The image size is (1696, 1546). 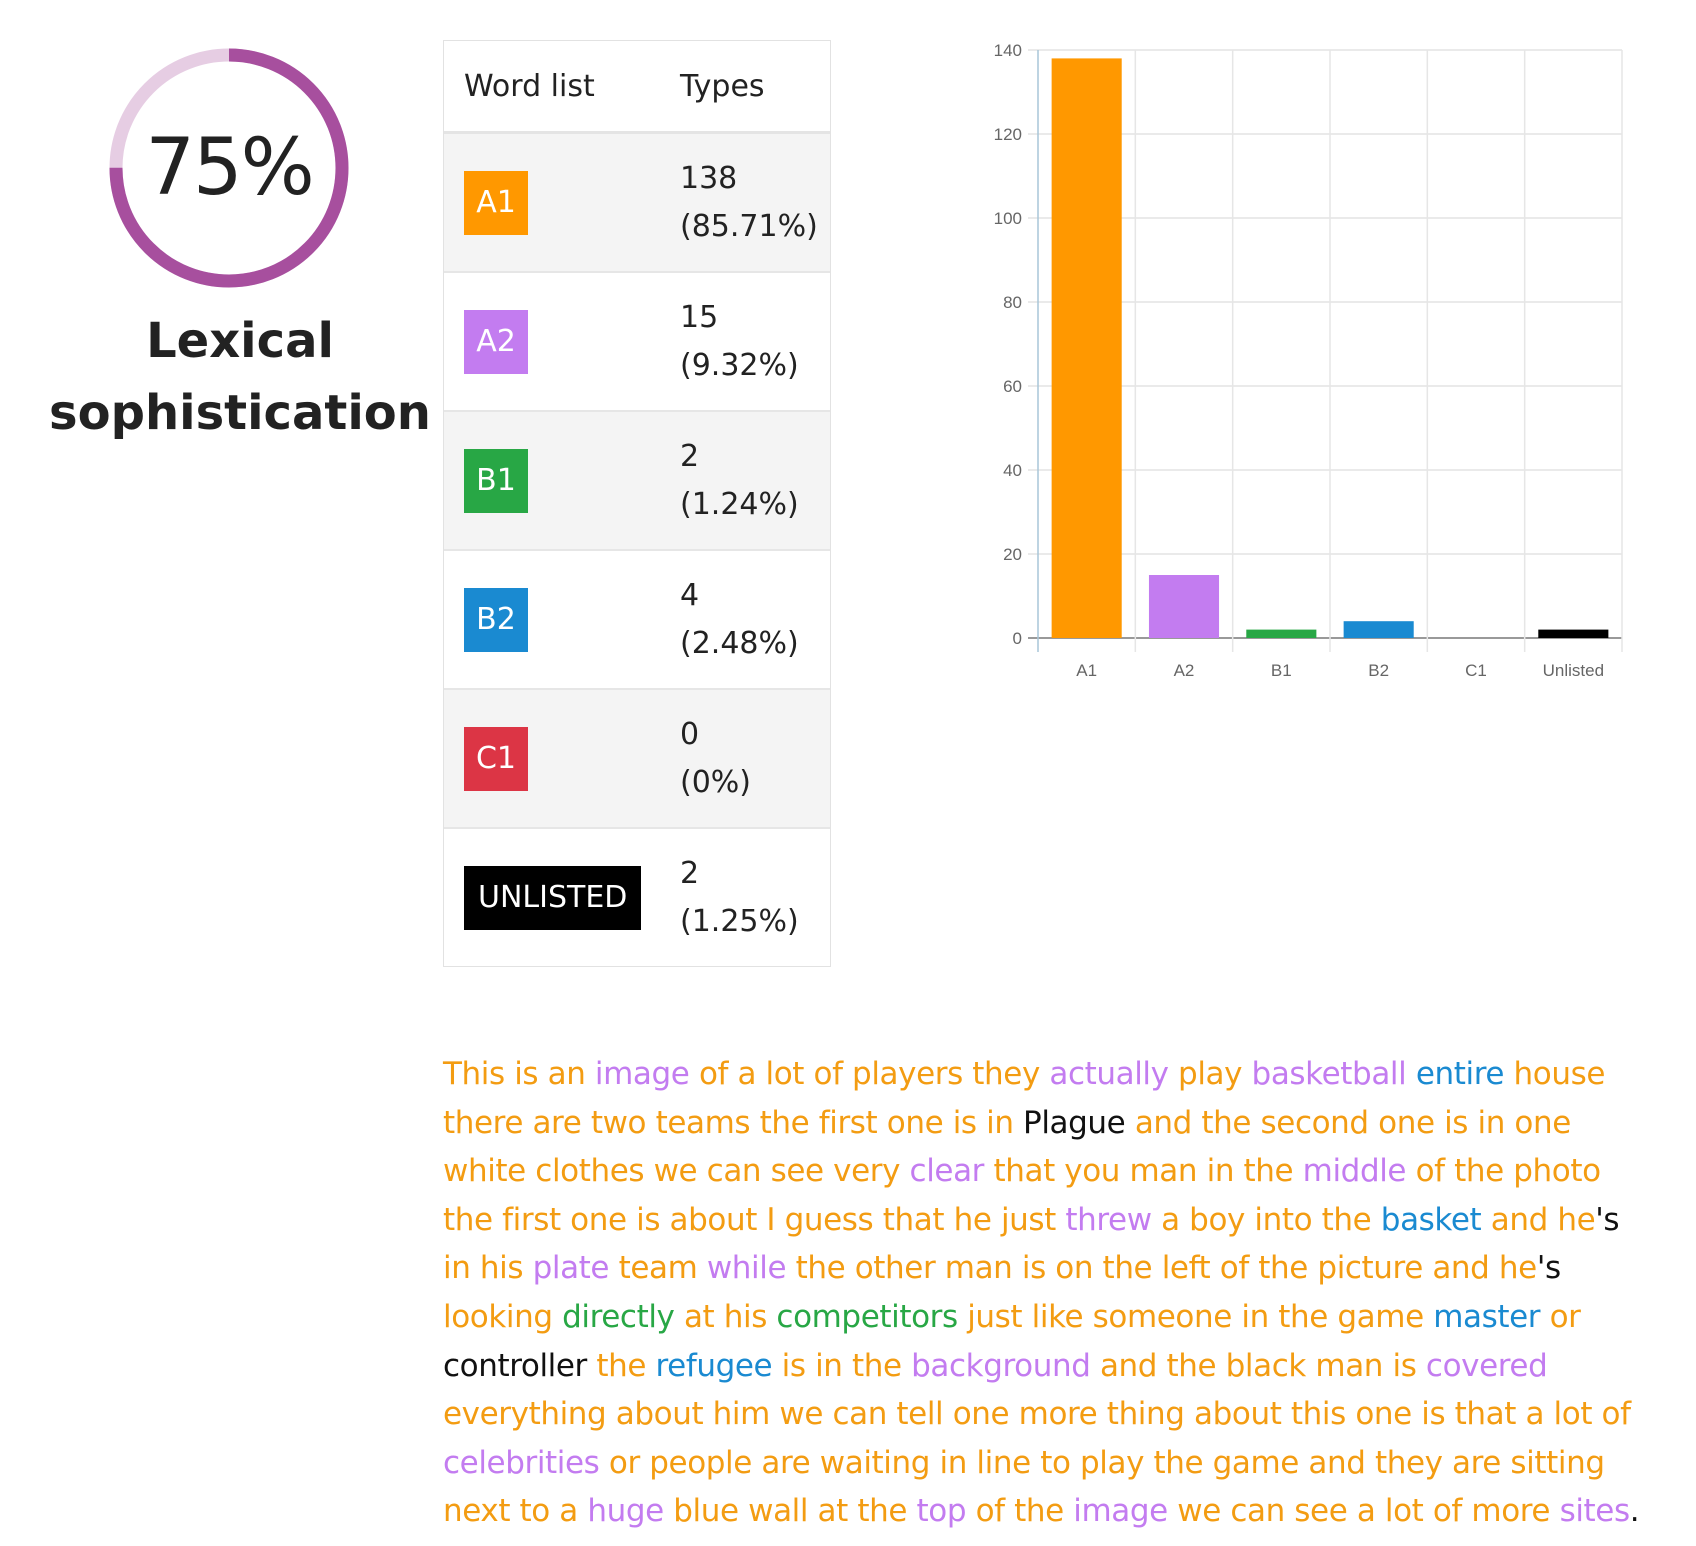 What do you see at coordinates (562, 341) in the screenshot?
I see `level-cell: A2` at bounding box center [562, 341].